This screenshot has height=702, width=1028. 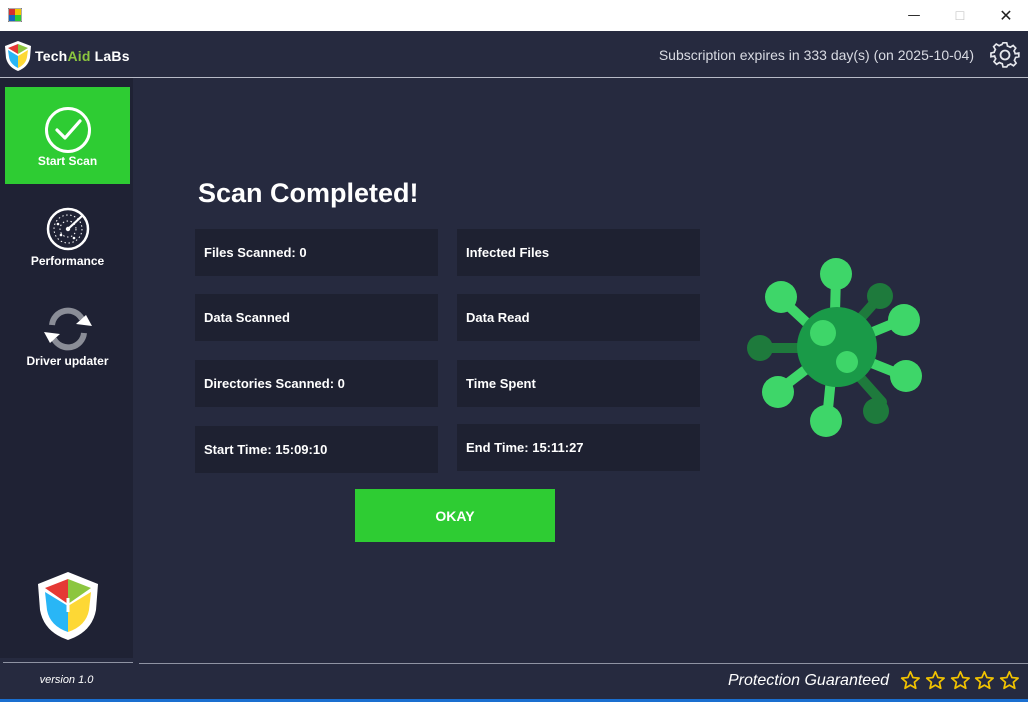 I want to click on brand-name: TechAid LaBs, so click(x=82, y=56).